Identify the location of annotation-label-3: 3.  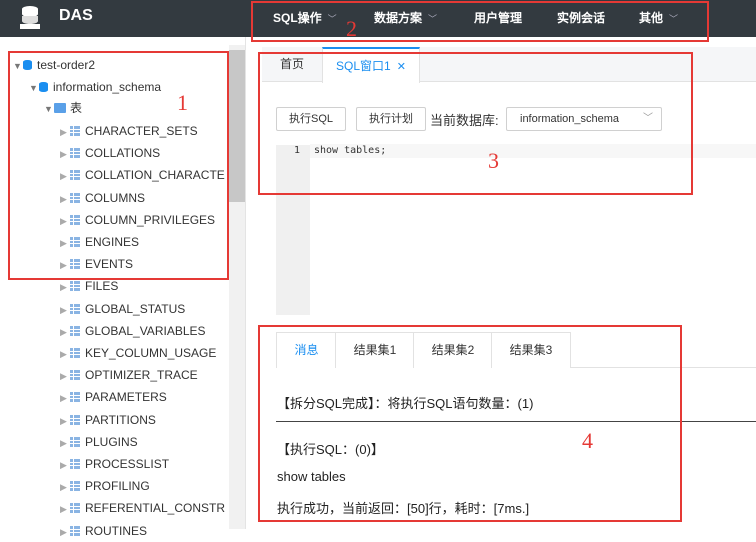
(493, 160).